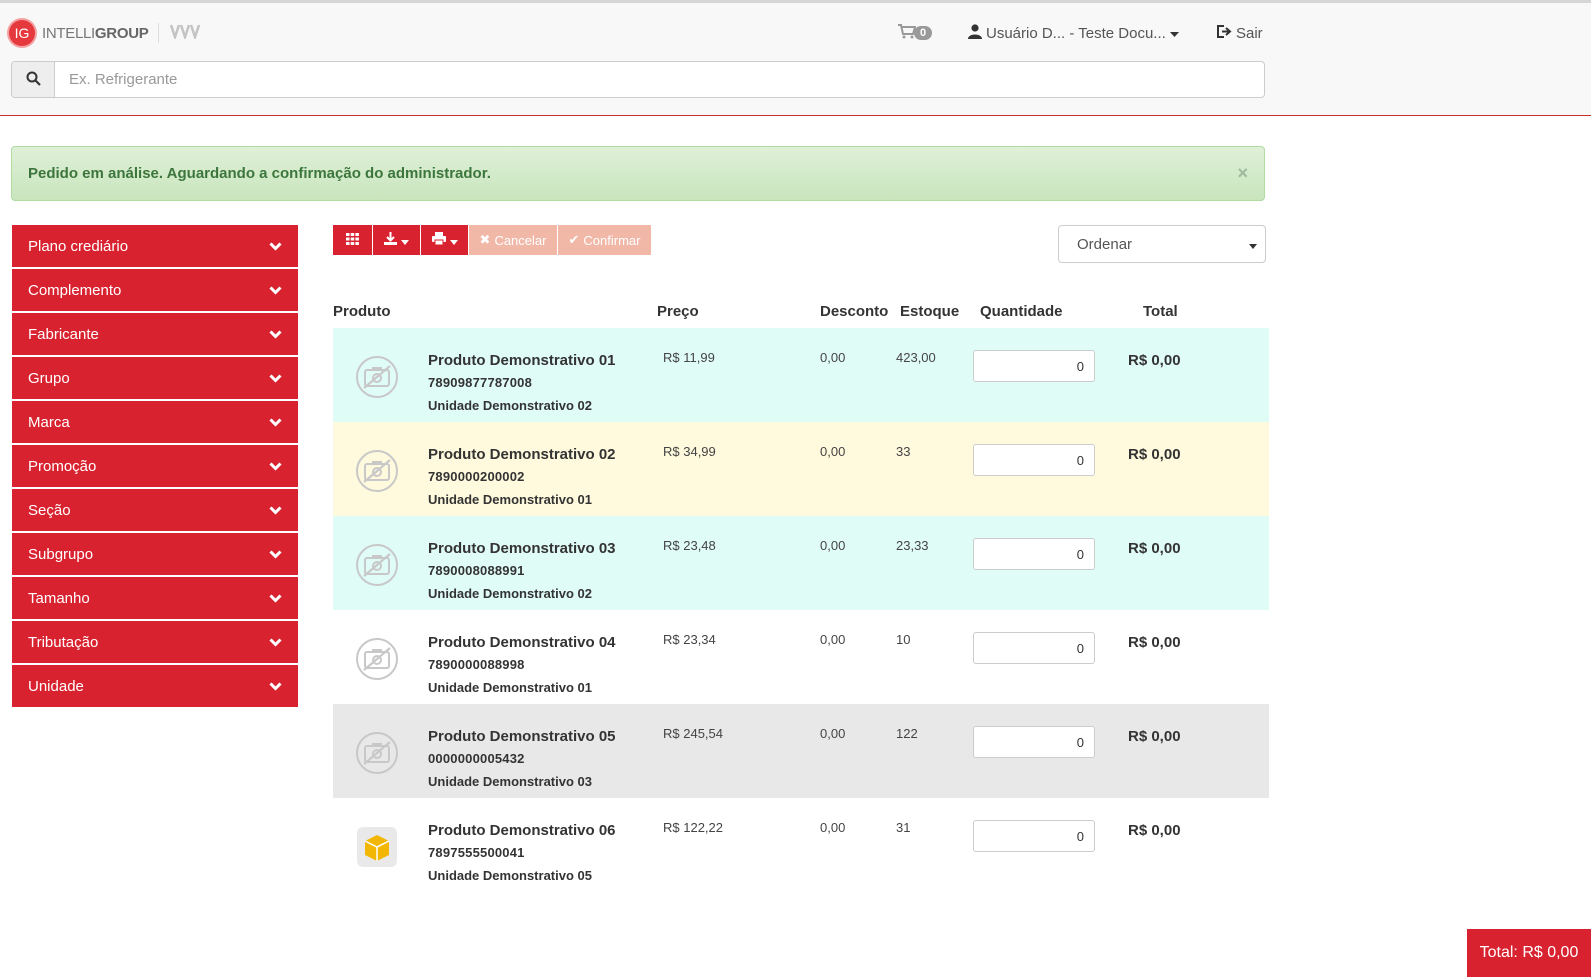 The height and width of the screenshot is (977, 1591). Describe the element at coordinates (480, 382) in the screenshot. I see `product-code: 78909877787008` at that location.